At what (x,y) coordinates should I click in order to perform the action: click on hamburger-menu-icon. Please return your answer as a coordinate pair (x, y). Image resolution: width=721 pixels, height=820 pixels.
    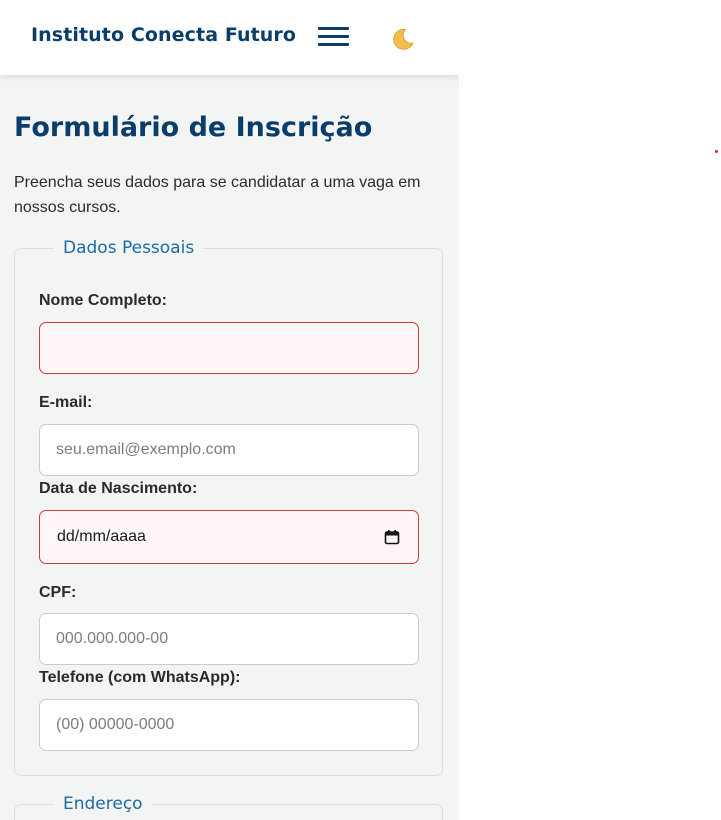
    Looking at the image, I should click on (334, 37).